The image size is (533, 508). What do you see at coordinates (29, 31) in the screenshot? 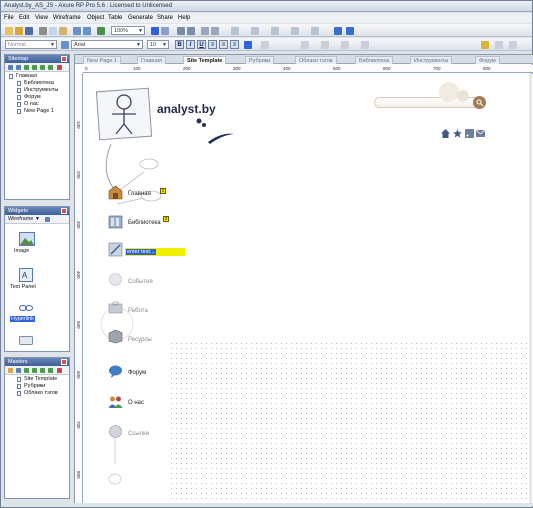
I see `save-icon` at bounding box center [29, 31].